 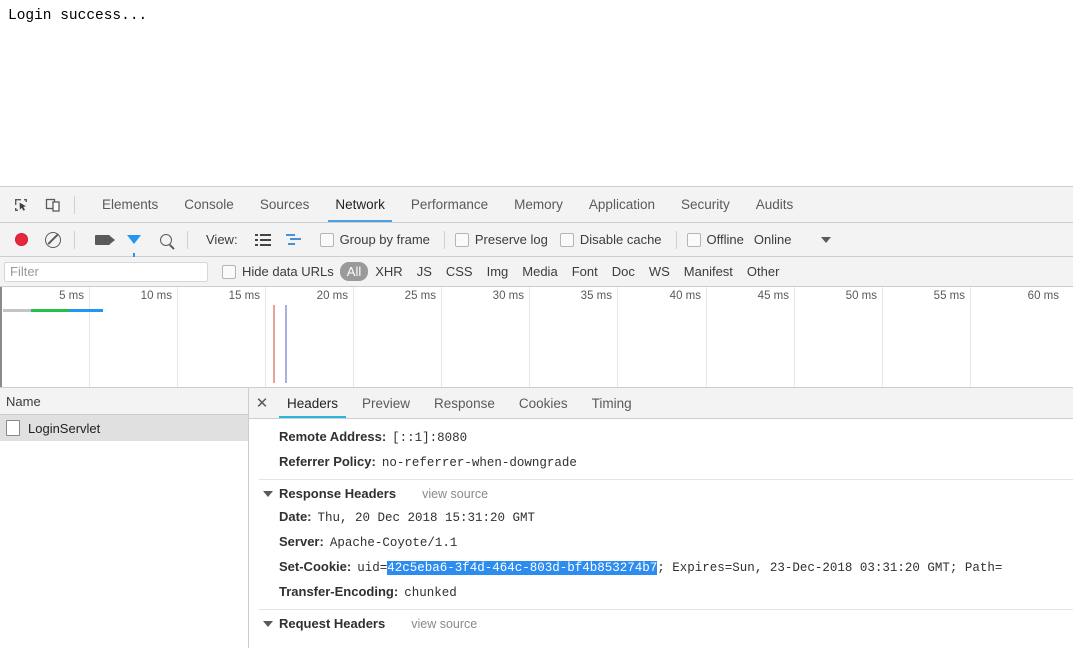 I want to click on table-row: LoginServlet, so click(x=124, y=428).